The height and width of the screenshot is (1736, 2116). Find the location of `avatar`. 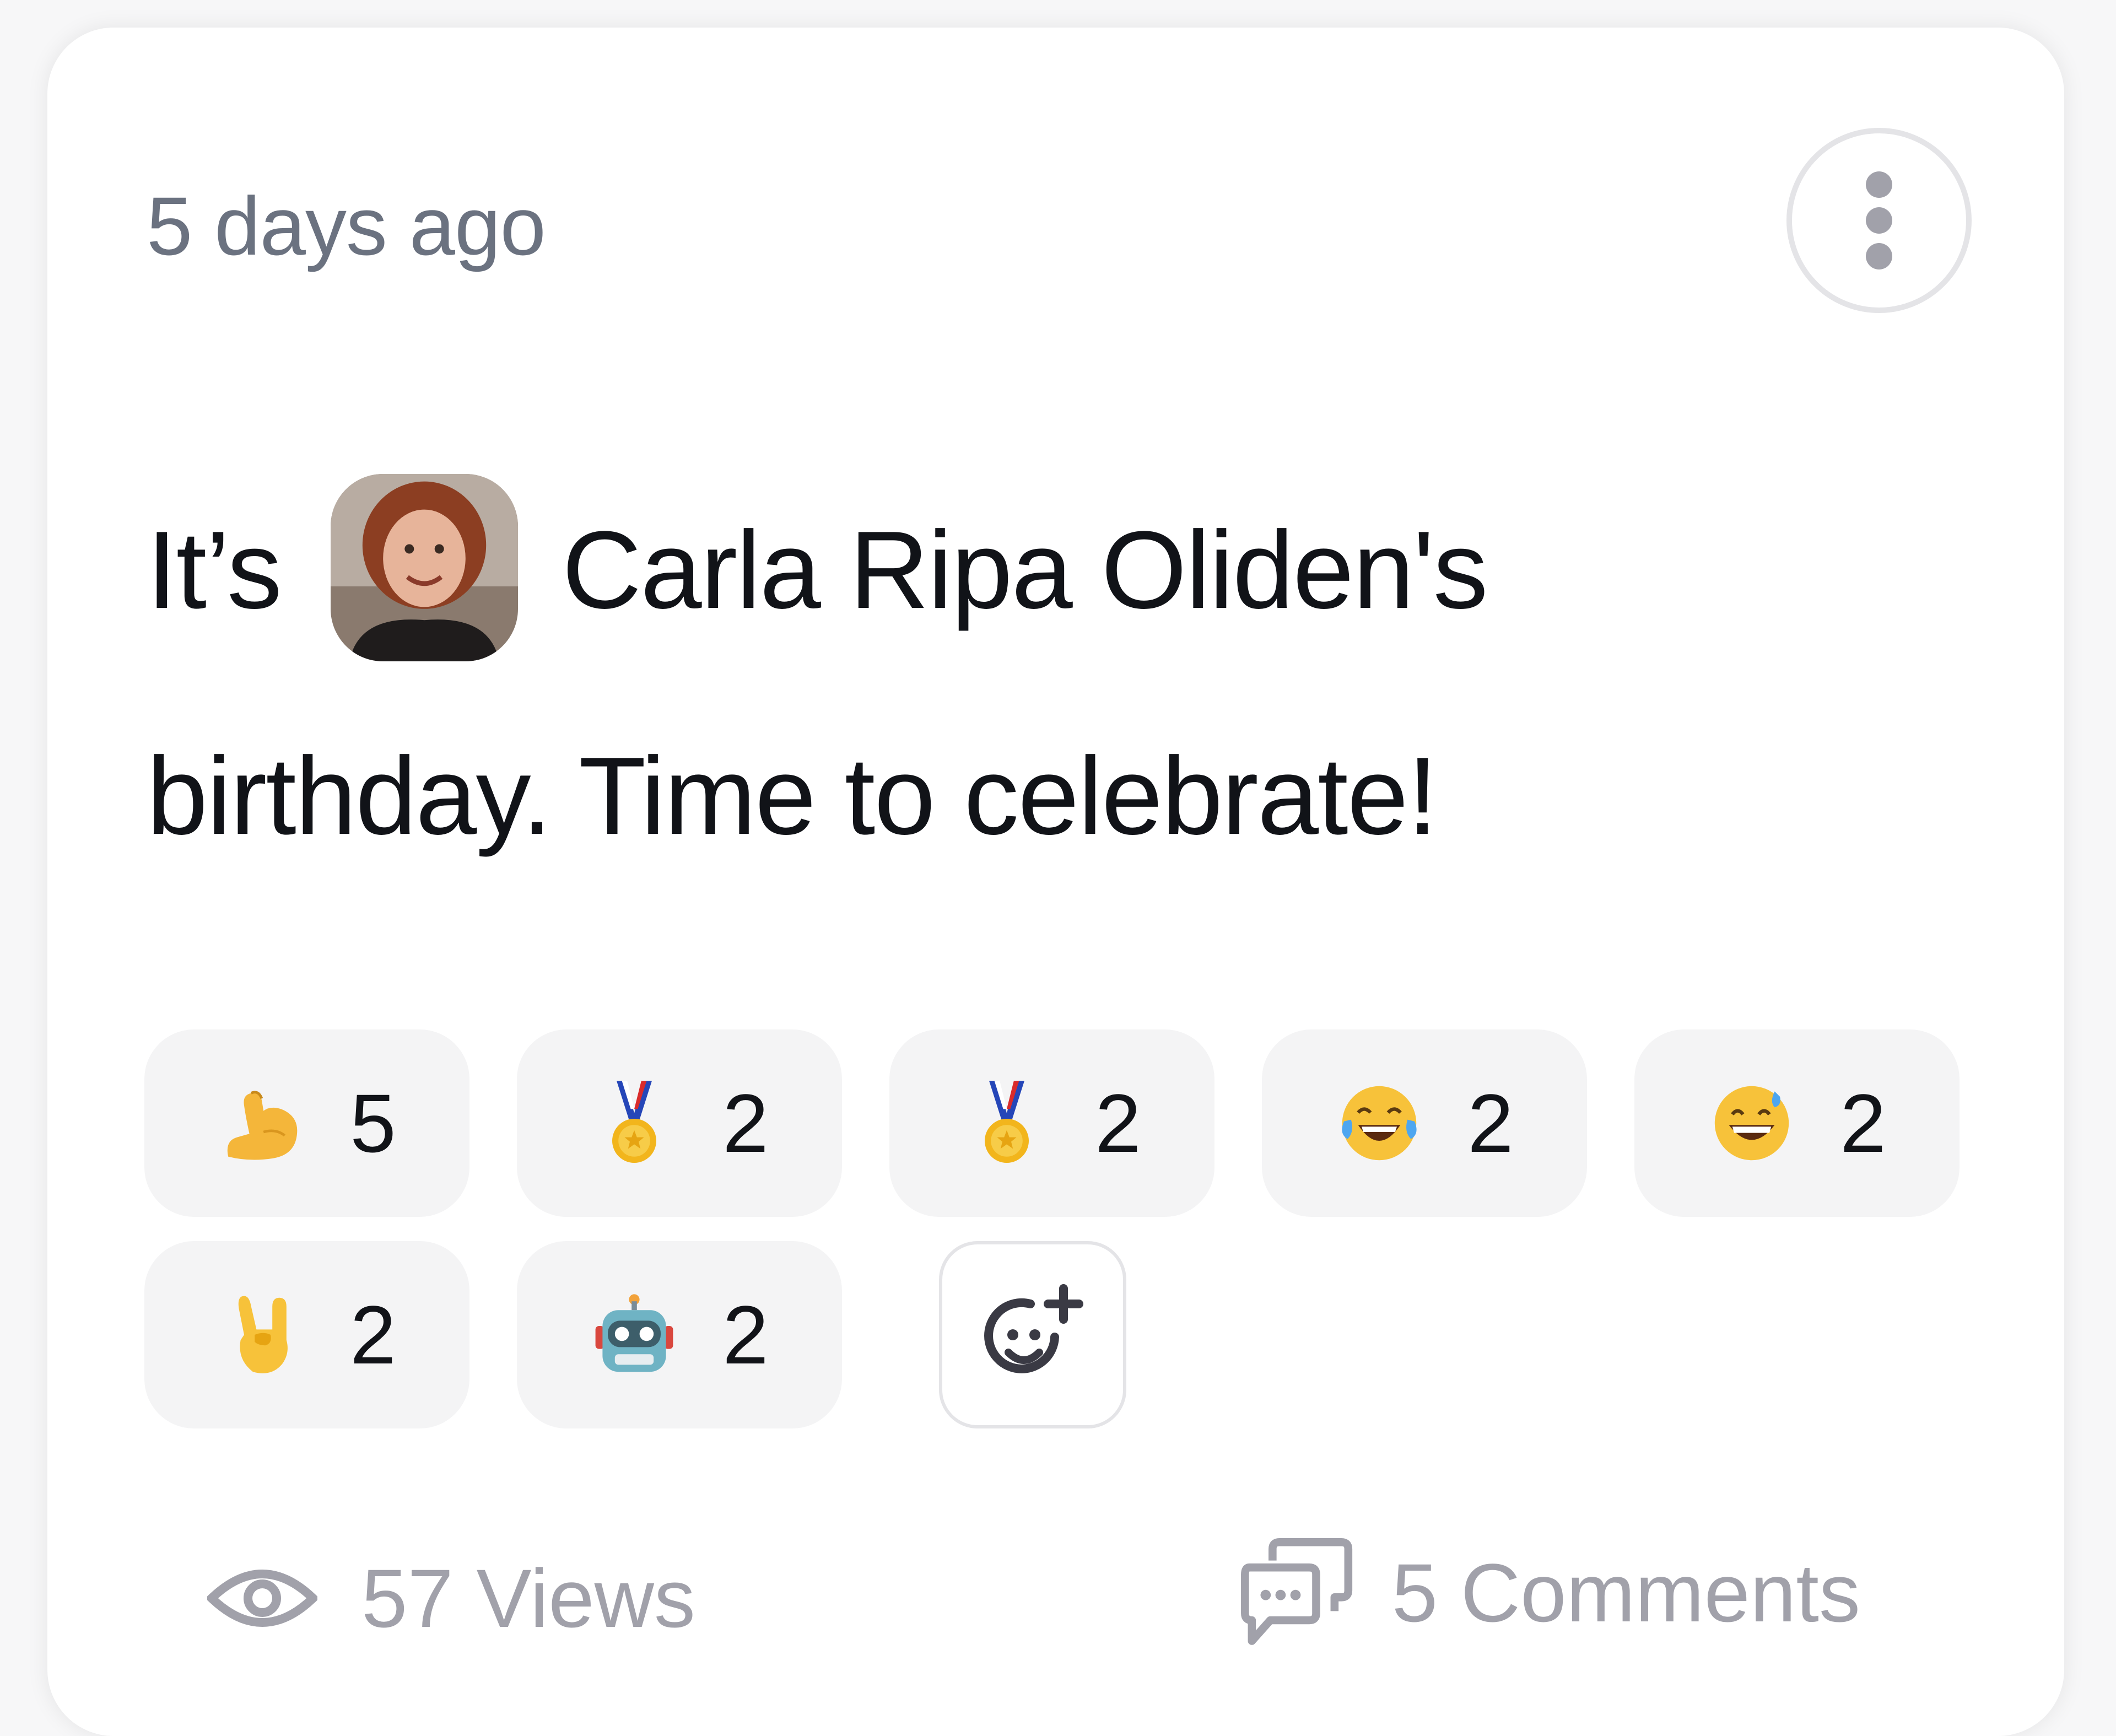

avatar is located at coordinates (424, 568).